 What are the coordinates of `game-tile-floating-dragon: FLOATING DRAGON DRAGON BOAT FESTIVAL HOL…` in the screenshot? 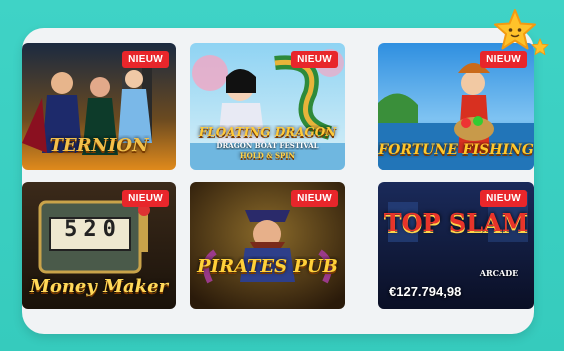 It's located at (267, 106).